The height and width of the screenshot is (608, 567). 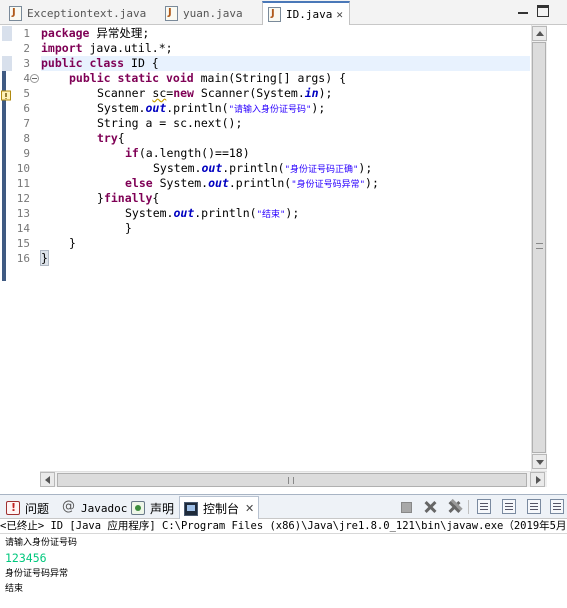 I want to click on scroll-left-button, so click(x=47, y=479).